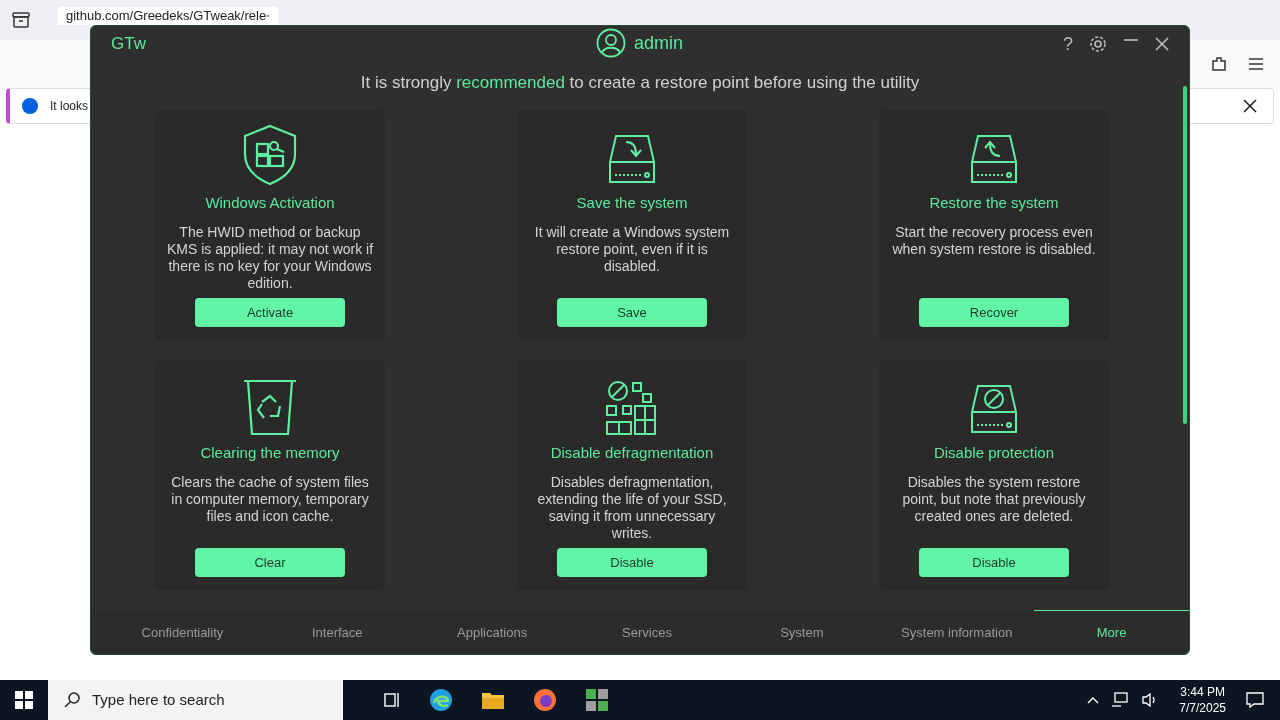 The width and height of the screenshot is (1280, 720). Describe the element at coordinates (957, 632) in the screenshot. I see `nav-tab: System information` at that location.